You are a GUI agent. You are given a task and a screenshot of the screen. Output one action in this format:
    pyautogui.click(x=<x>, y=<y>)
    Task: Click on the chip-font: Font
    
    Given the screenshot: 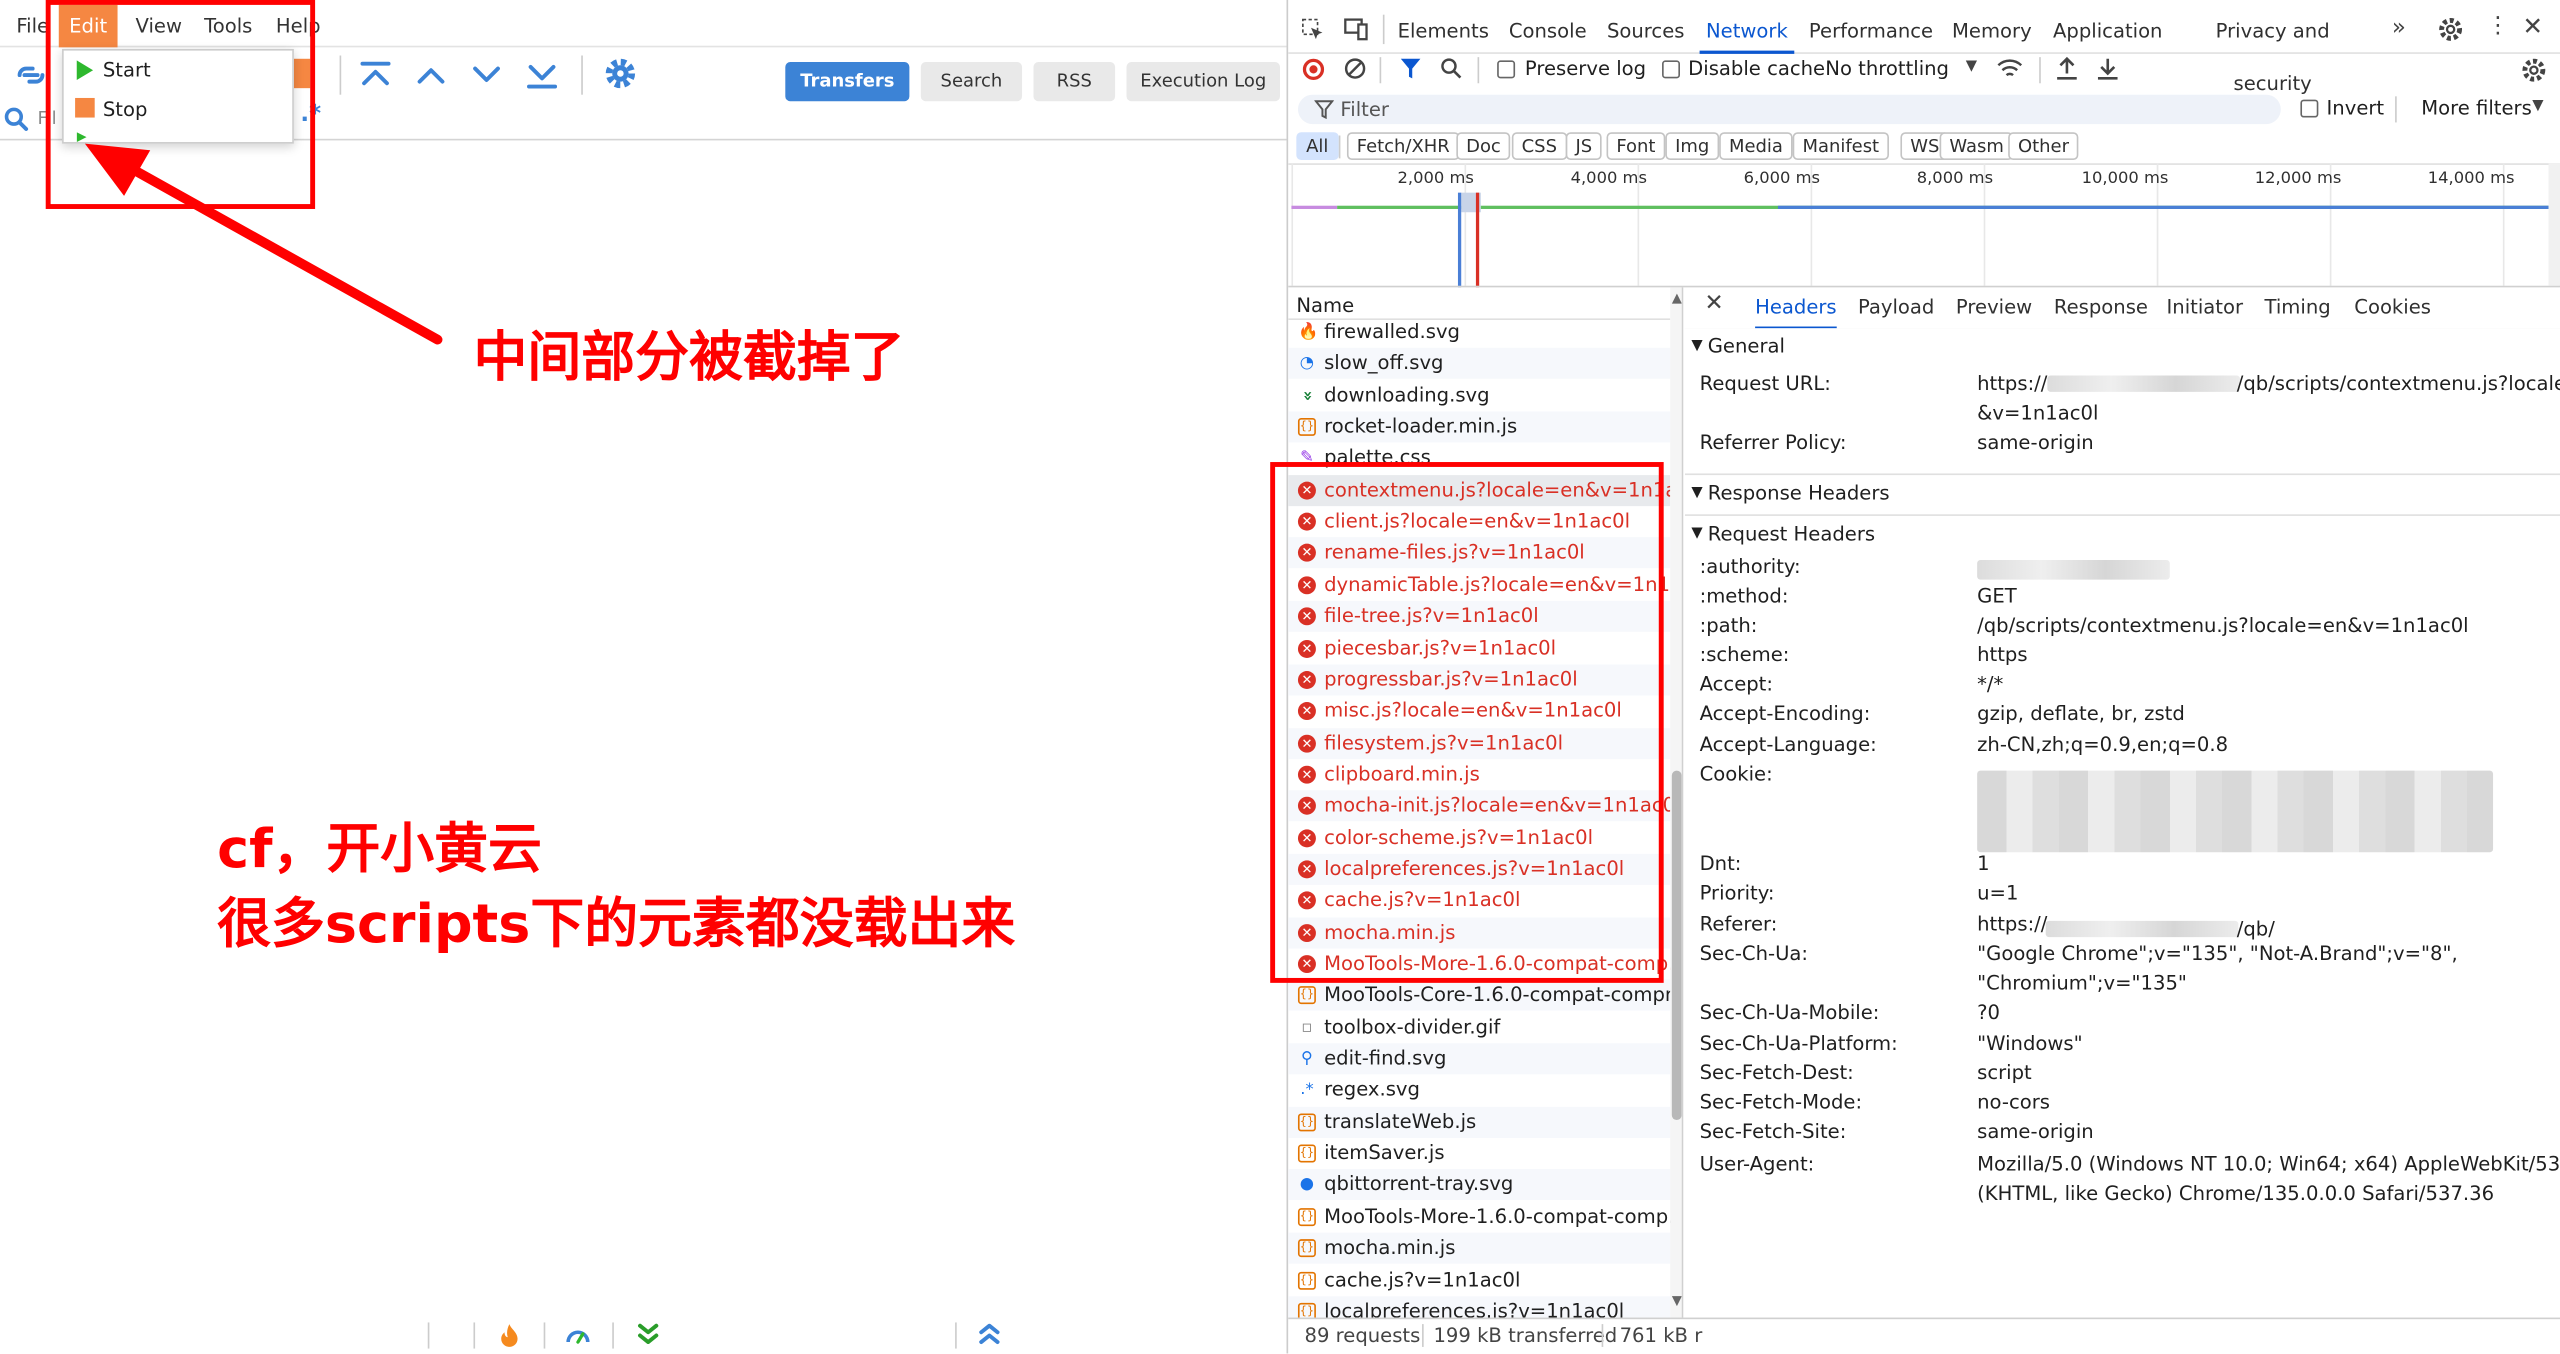 What is the action you would take?
    pyautogui.click(x=1636, y=146)
    